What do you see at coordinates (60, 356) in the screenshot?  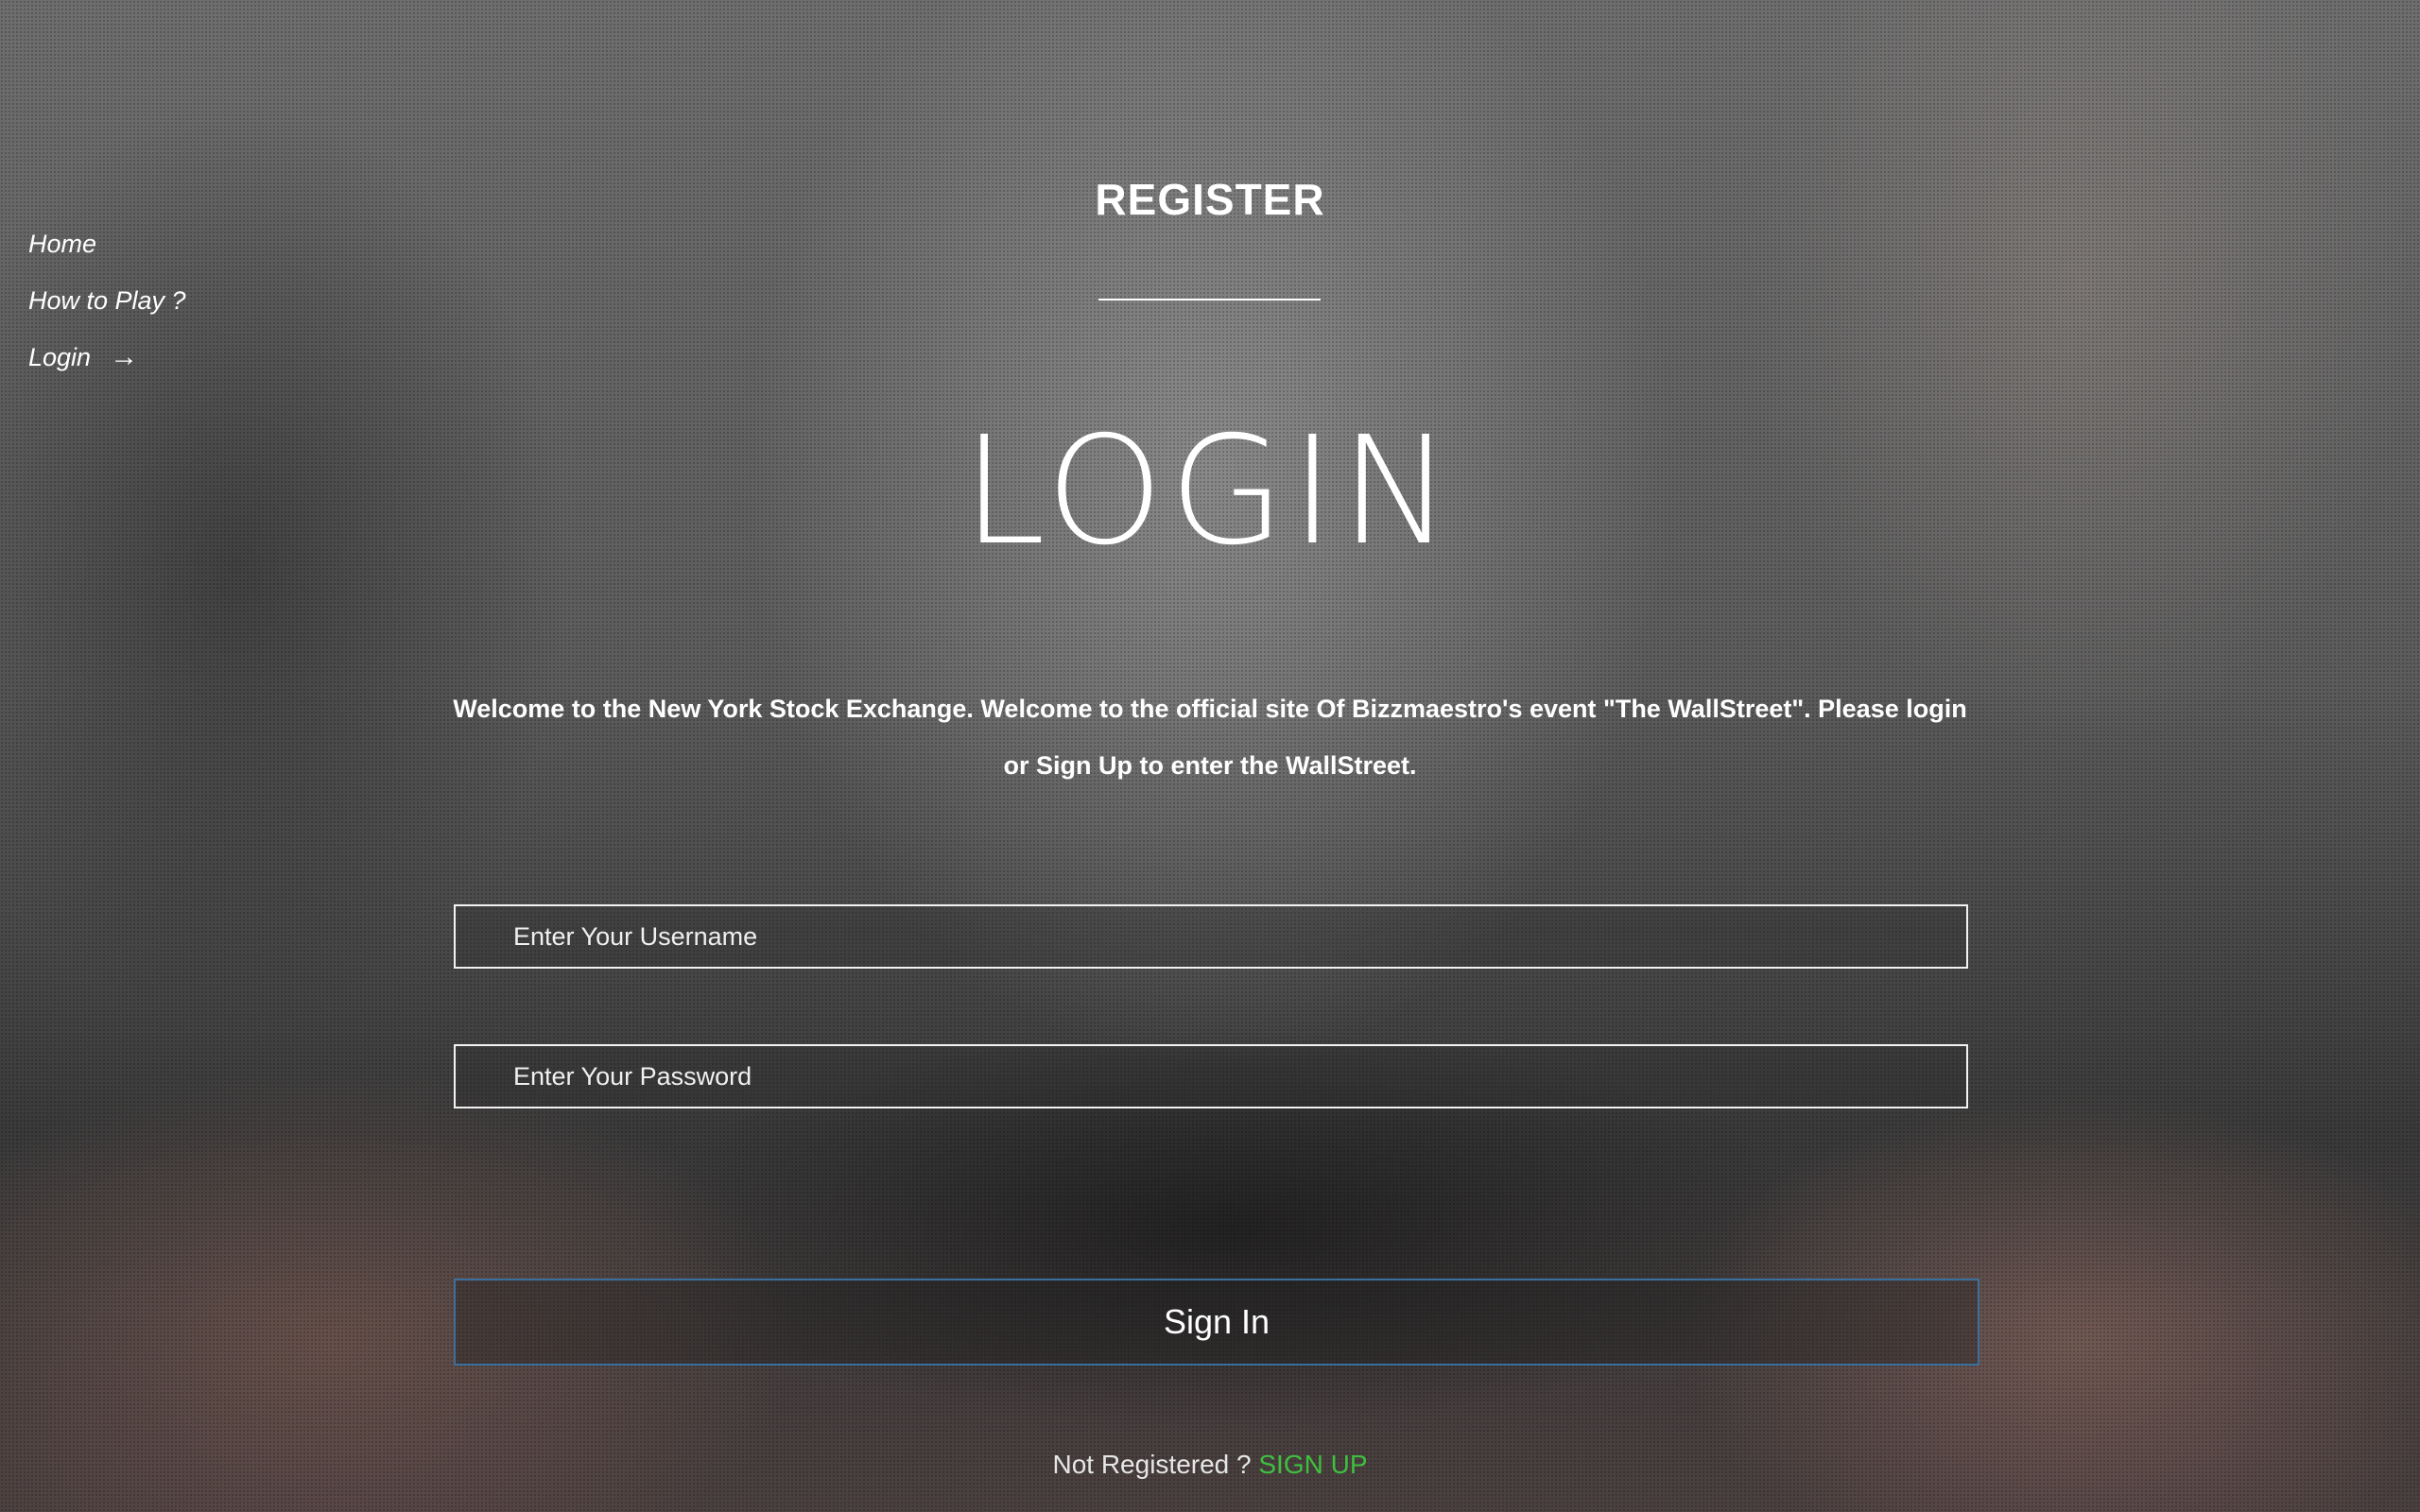 I see `nav-item-login-label: Login` at bounding box center [60, 356].